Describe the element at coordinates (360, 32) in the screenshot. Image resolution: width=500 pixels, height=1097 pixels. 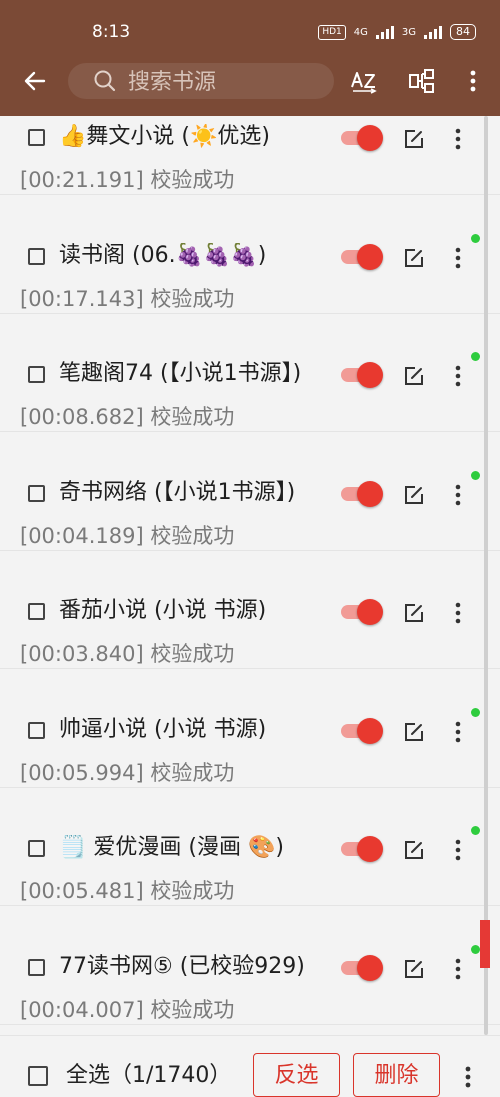
I see `network-label: 4G` at that location.